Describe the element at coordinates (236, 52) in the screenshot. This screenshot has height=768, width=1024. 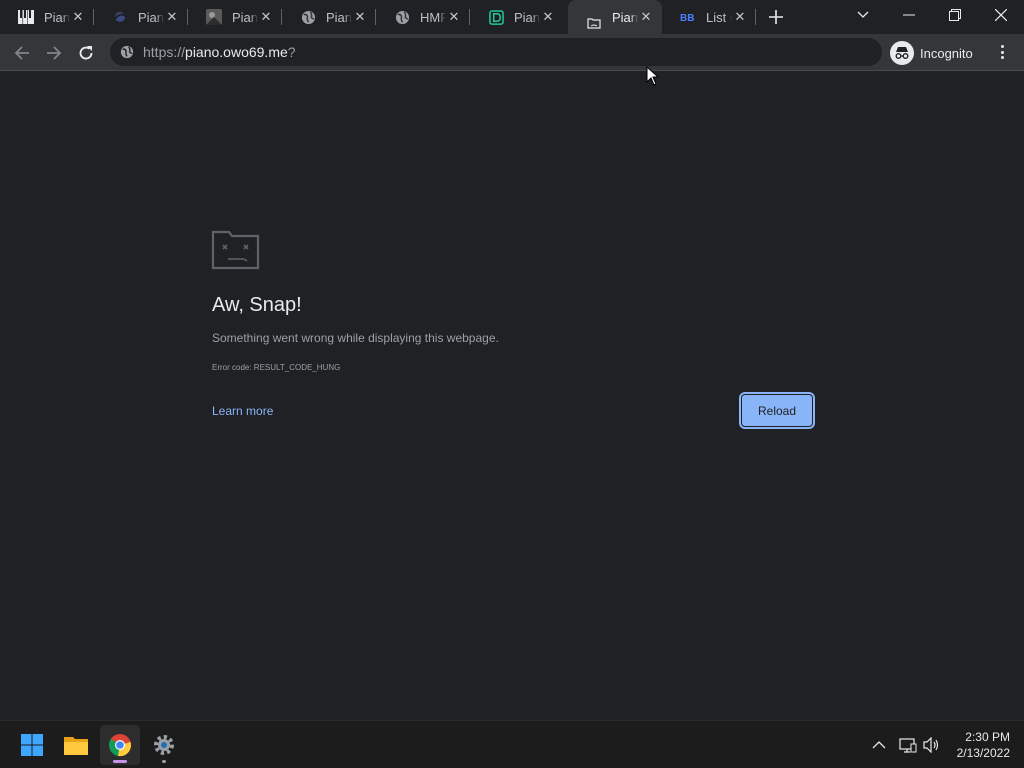
I see `url-host: piano.owo69.me` at that location.